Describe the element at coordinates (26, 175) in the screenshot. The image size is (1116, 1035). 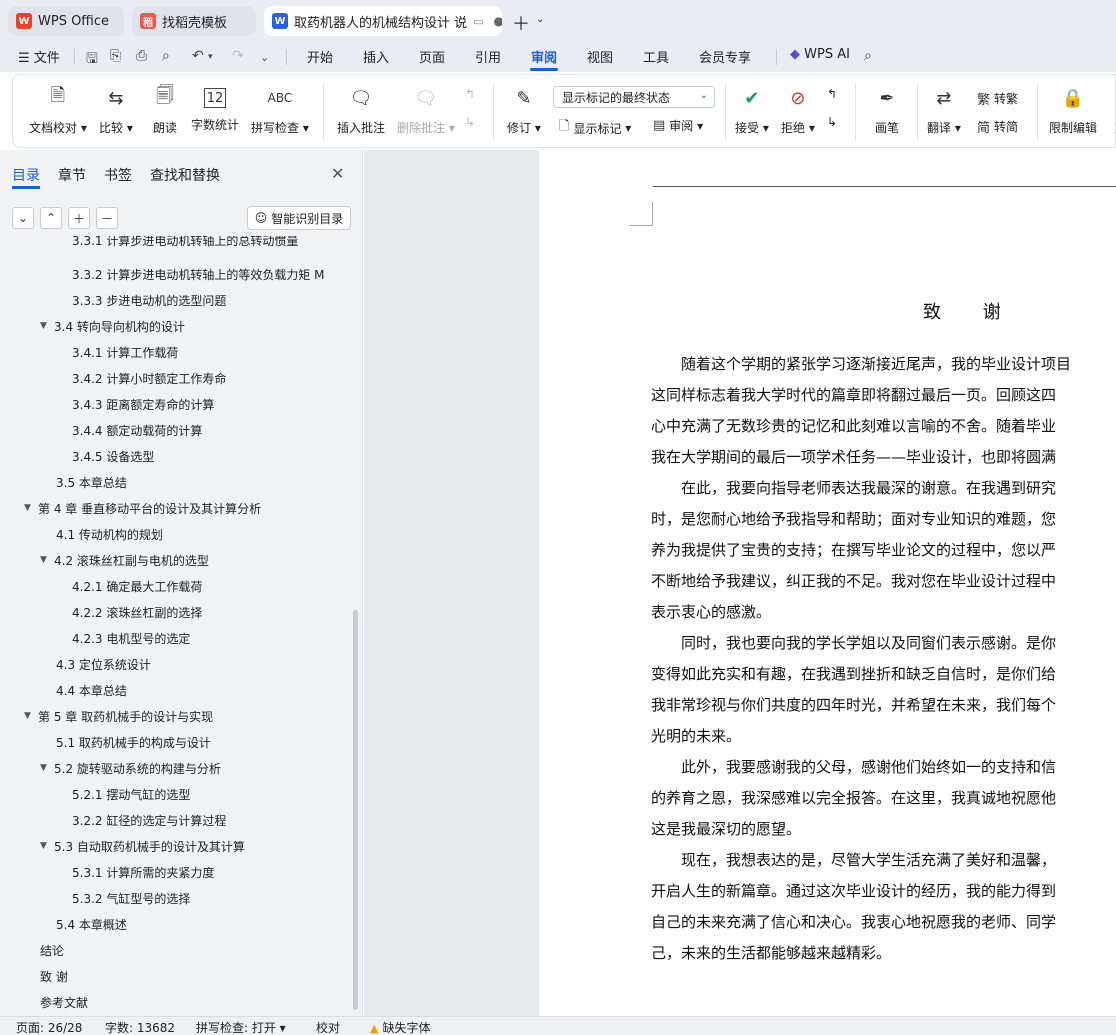
I see `nav-tab-toc: 目录` at that location.